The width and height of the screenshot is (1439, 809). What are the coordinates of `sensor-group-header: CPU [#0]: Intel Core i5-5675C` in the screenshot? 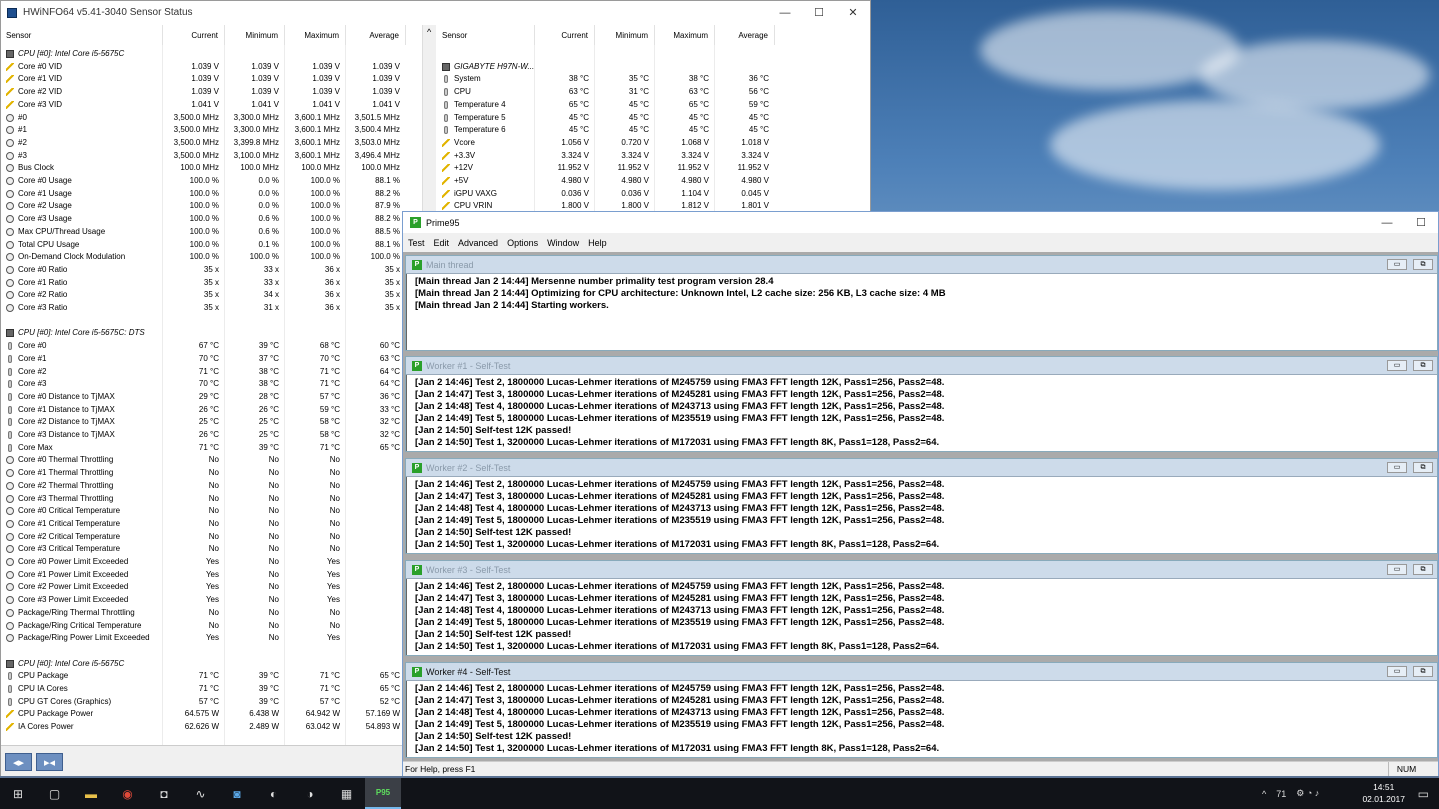 It's located at (211, 664).